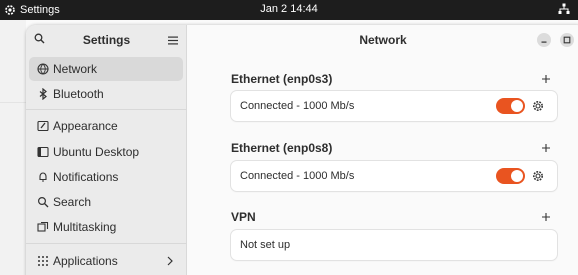 The height and width of the screenshot is (275, 578). I want to click on sidebar-item-label: Notifications, so click(86, 177).